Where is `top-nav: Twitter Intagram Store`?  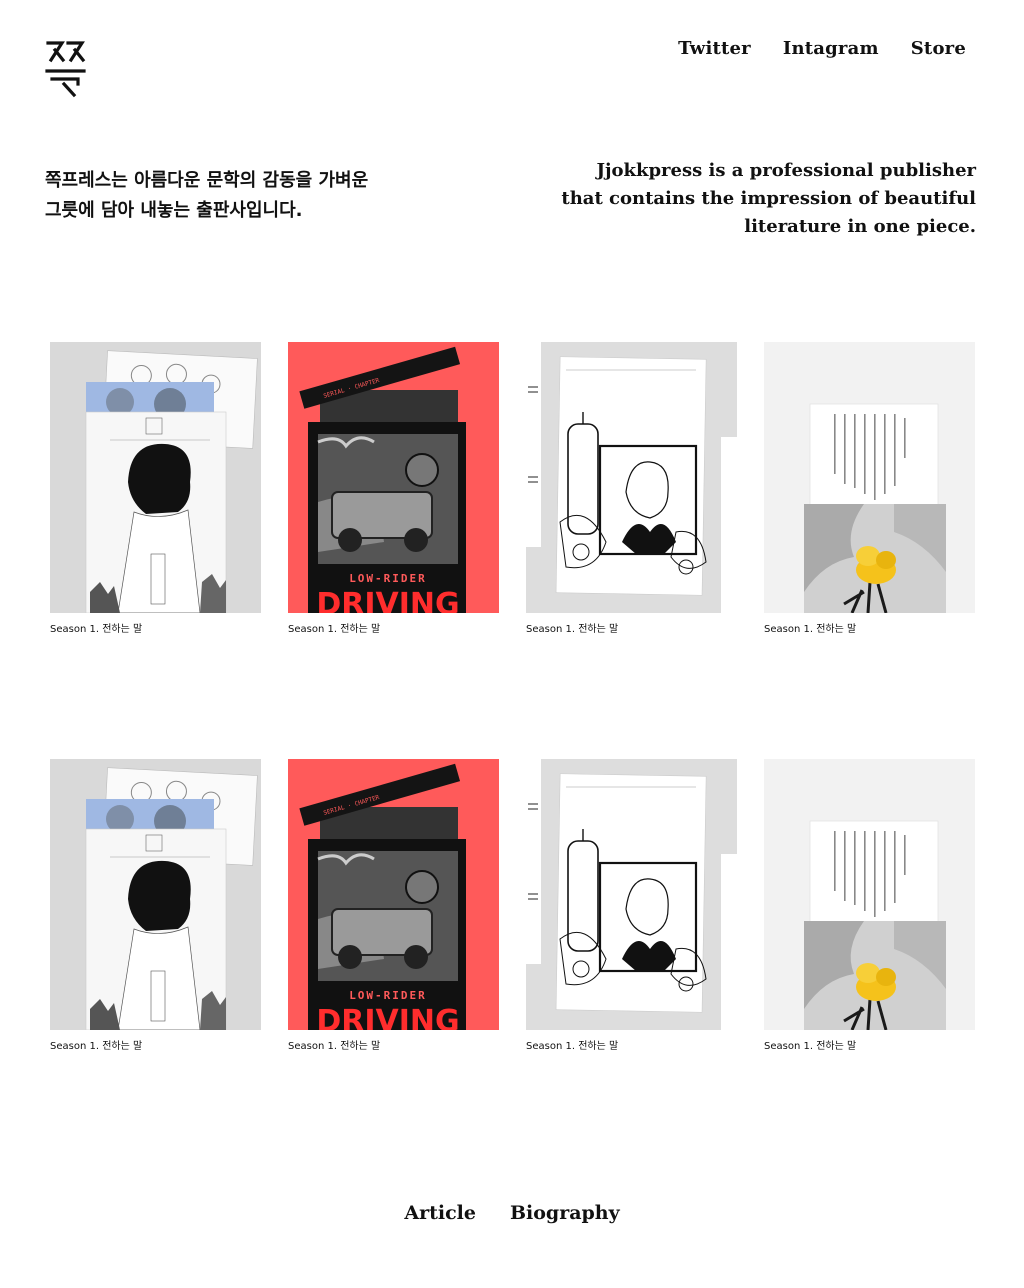
top-nav: Twitter Intagram Store is located at coordinates (822, 48).